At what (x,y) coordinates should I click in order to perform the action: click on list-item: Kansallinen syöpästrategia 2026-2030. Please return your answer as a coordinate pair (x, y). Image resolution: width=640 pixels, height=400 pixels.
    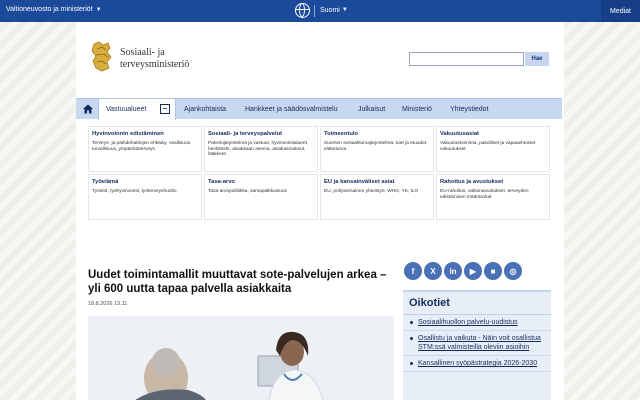
    Looking at the image, I should click on (477, 364).